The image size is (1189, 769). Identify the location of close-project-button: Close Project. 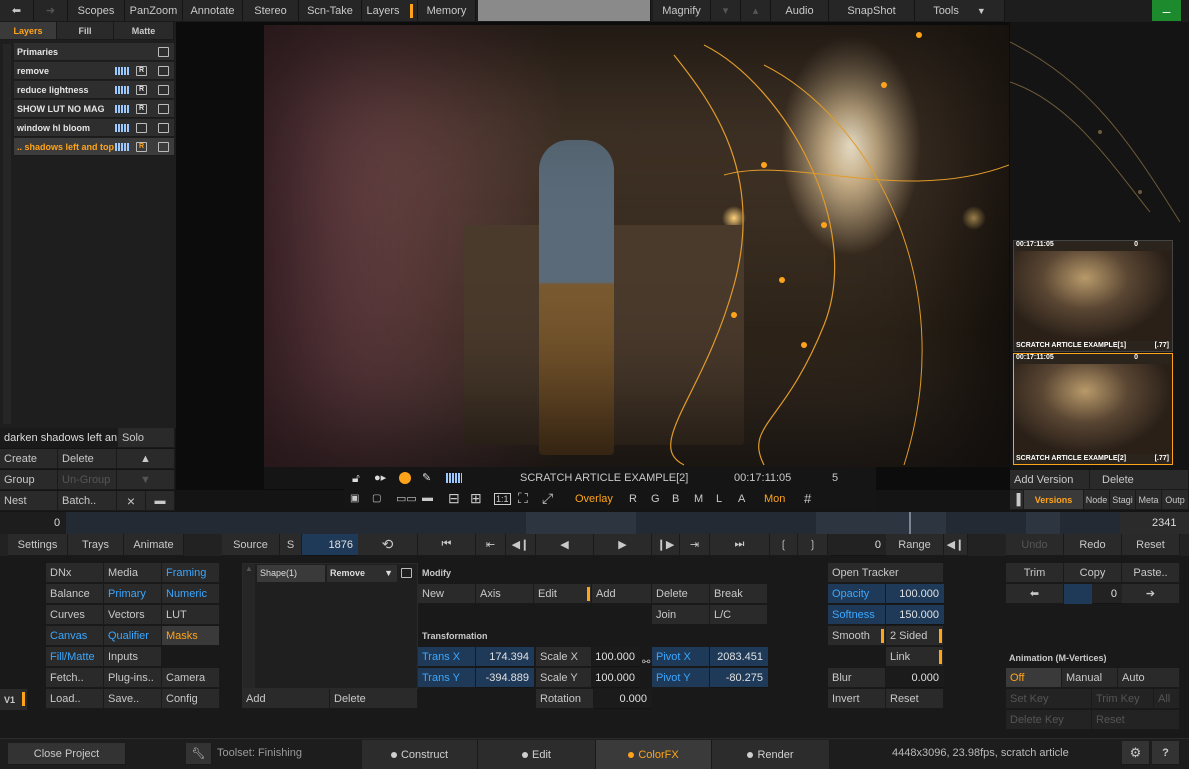
(67, 754).